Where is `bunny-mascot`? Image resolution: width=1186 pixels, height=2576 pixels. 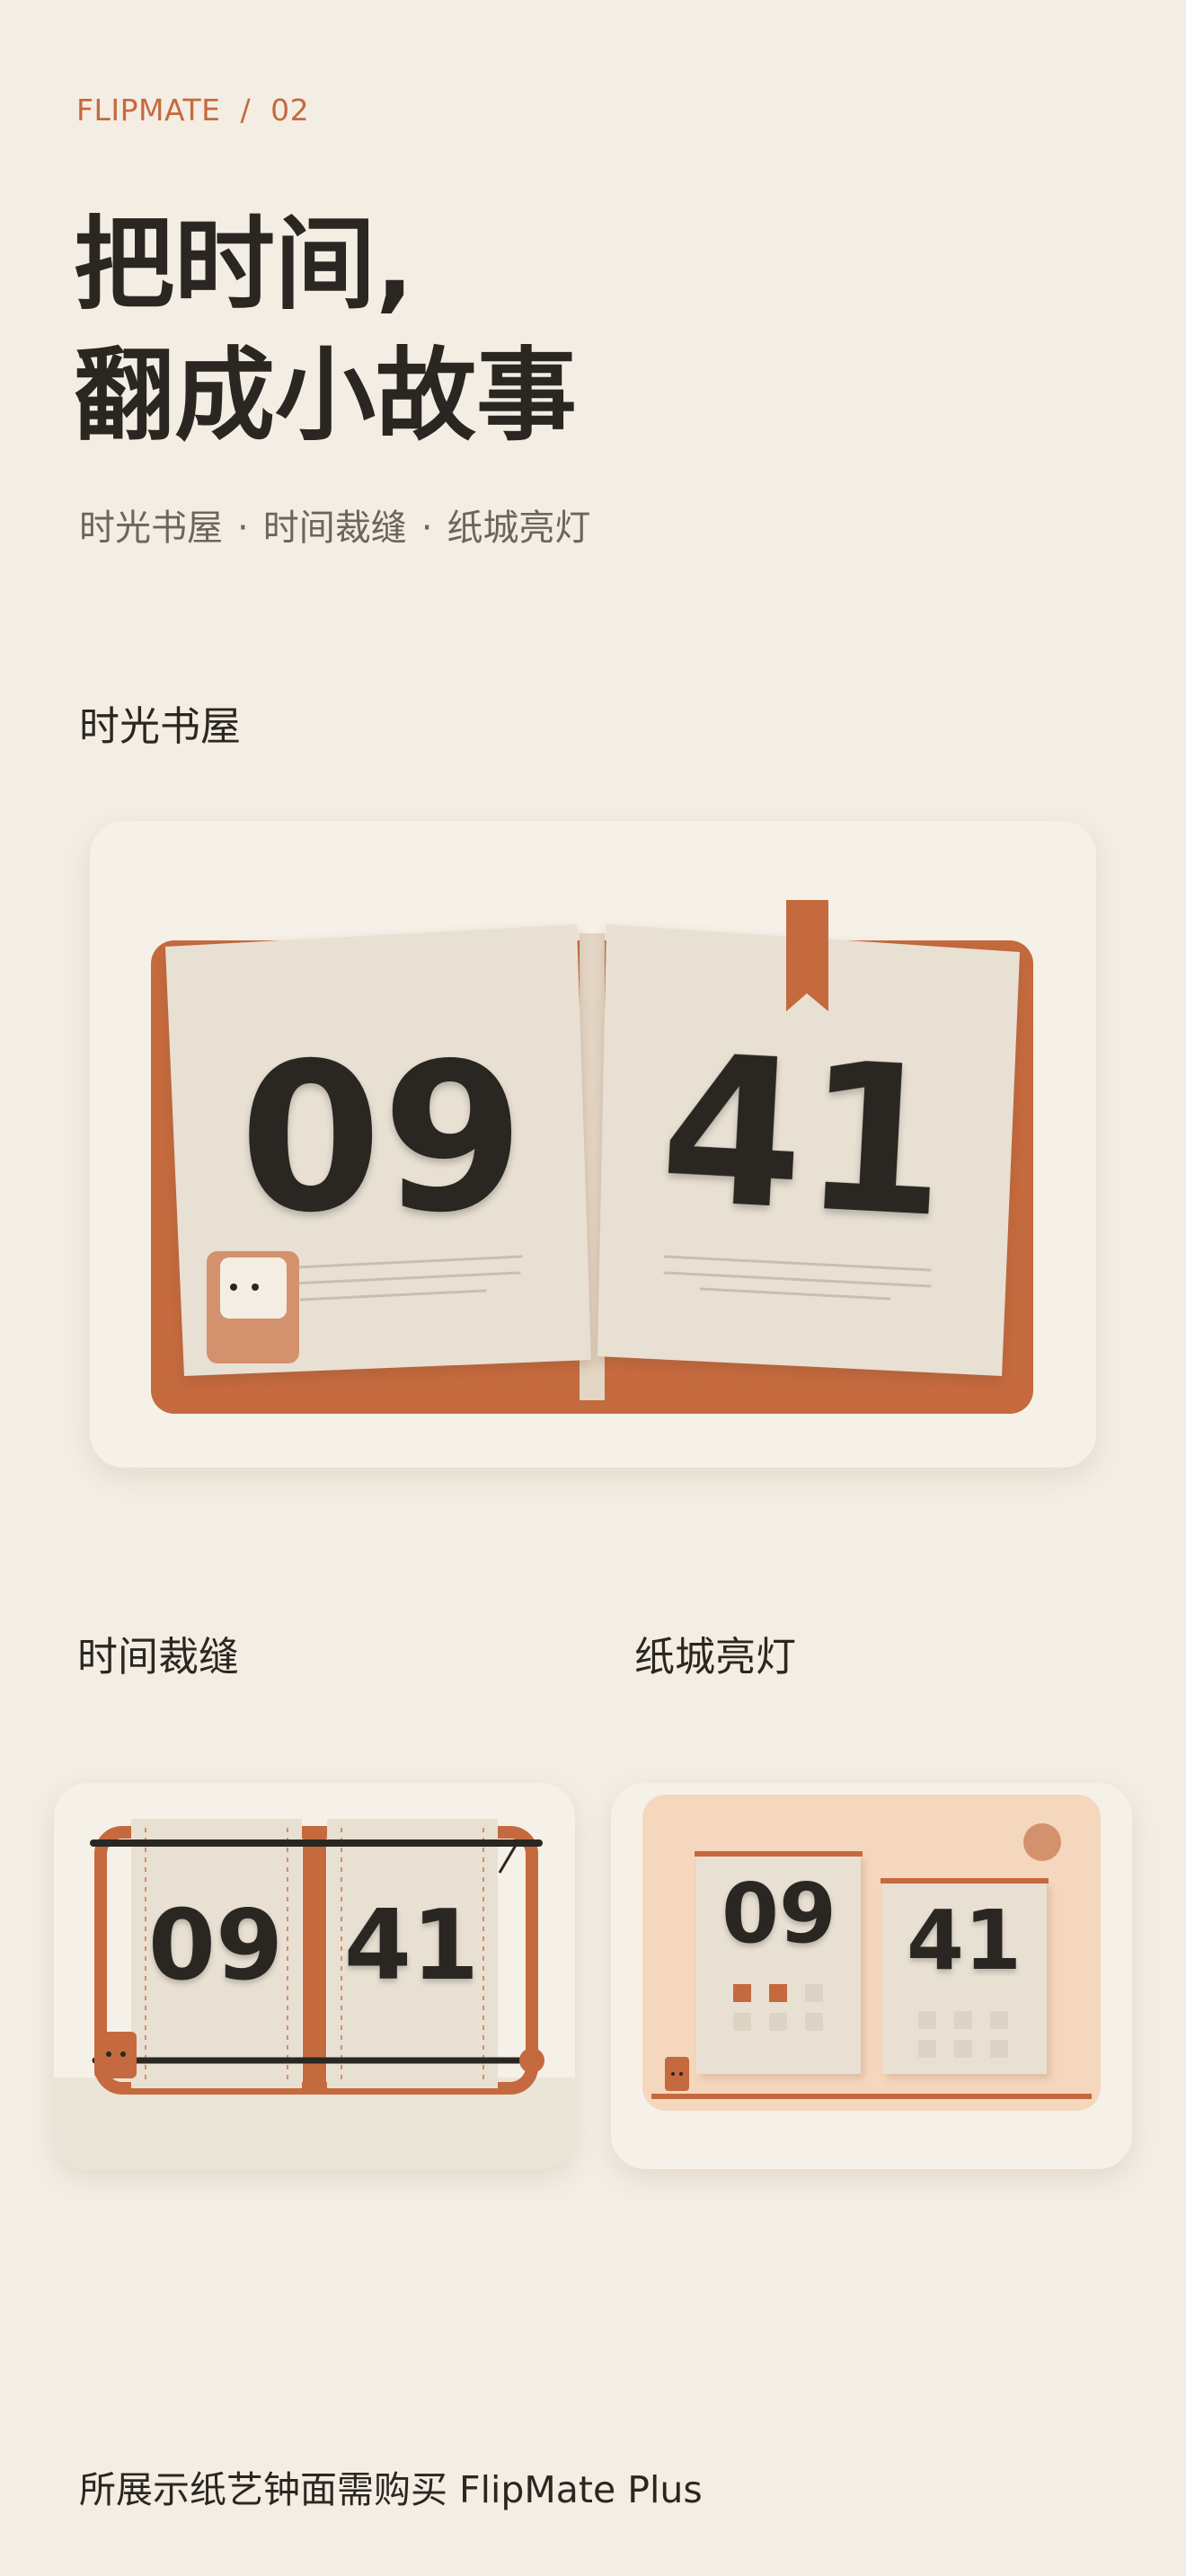
bunny-mascot is located at coordinates (253, 1307).